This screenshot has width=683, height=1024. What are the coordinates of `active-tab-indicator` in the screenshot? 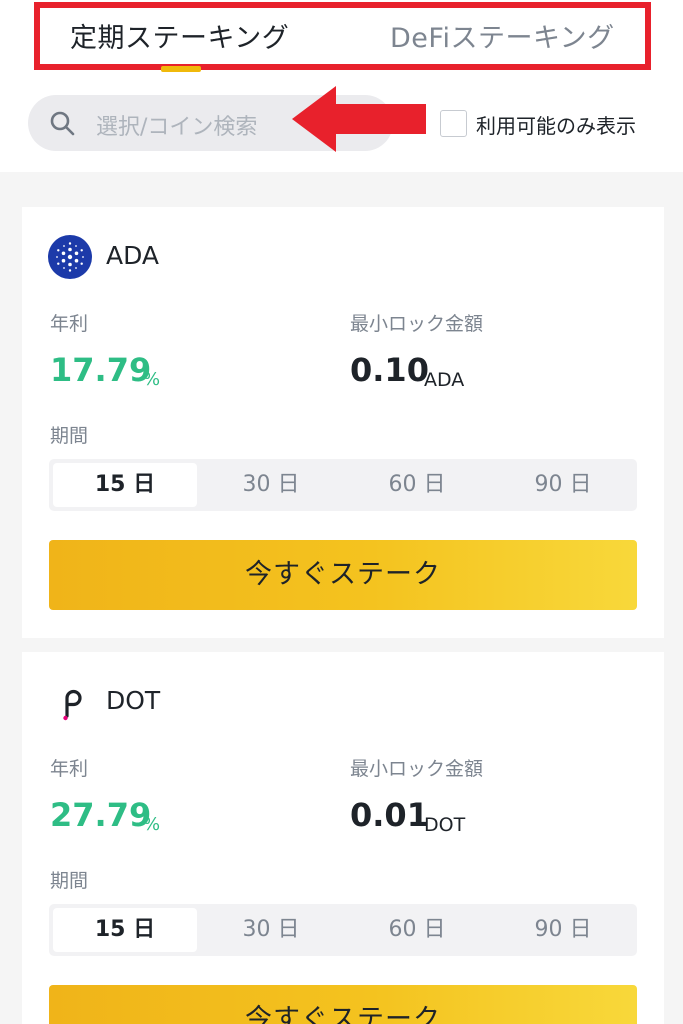 It's located at (181, 69).